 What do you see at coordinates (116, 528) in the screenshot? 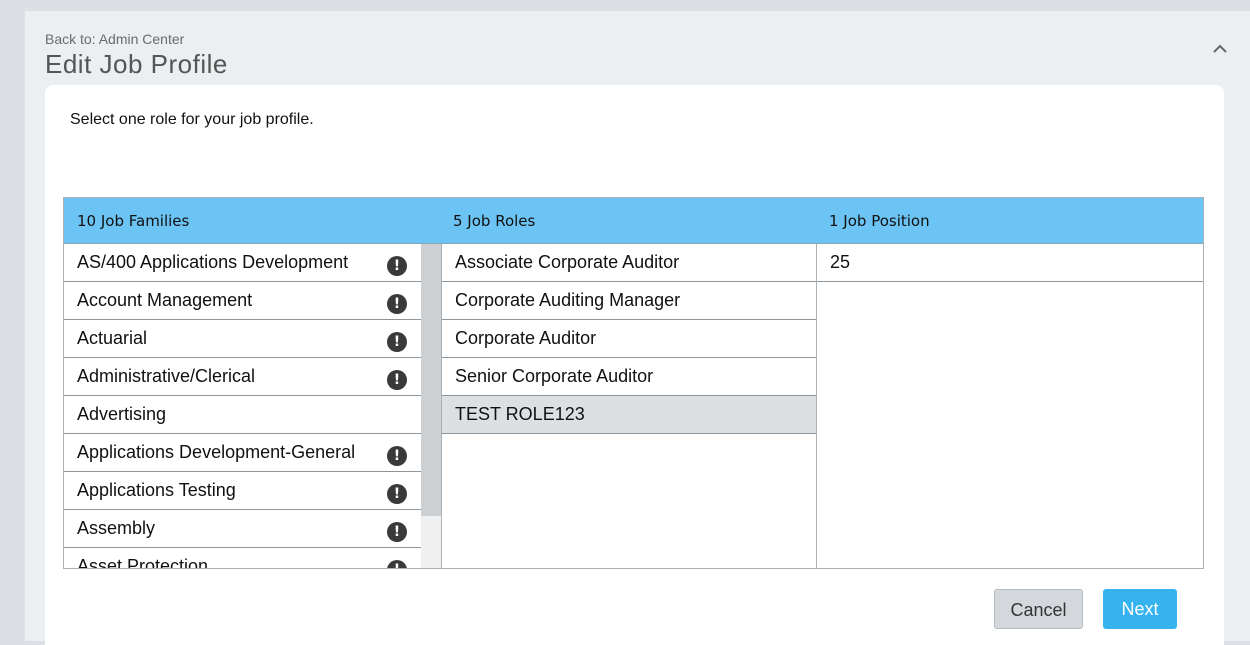
I see `job-family-item-label: Assembly` at bounding box center [116, 528].